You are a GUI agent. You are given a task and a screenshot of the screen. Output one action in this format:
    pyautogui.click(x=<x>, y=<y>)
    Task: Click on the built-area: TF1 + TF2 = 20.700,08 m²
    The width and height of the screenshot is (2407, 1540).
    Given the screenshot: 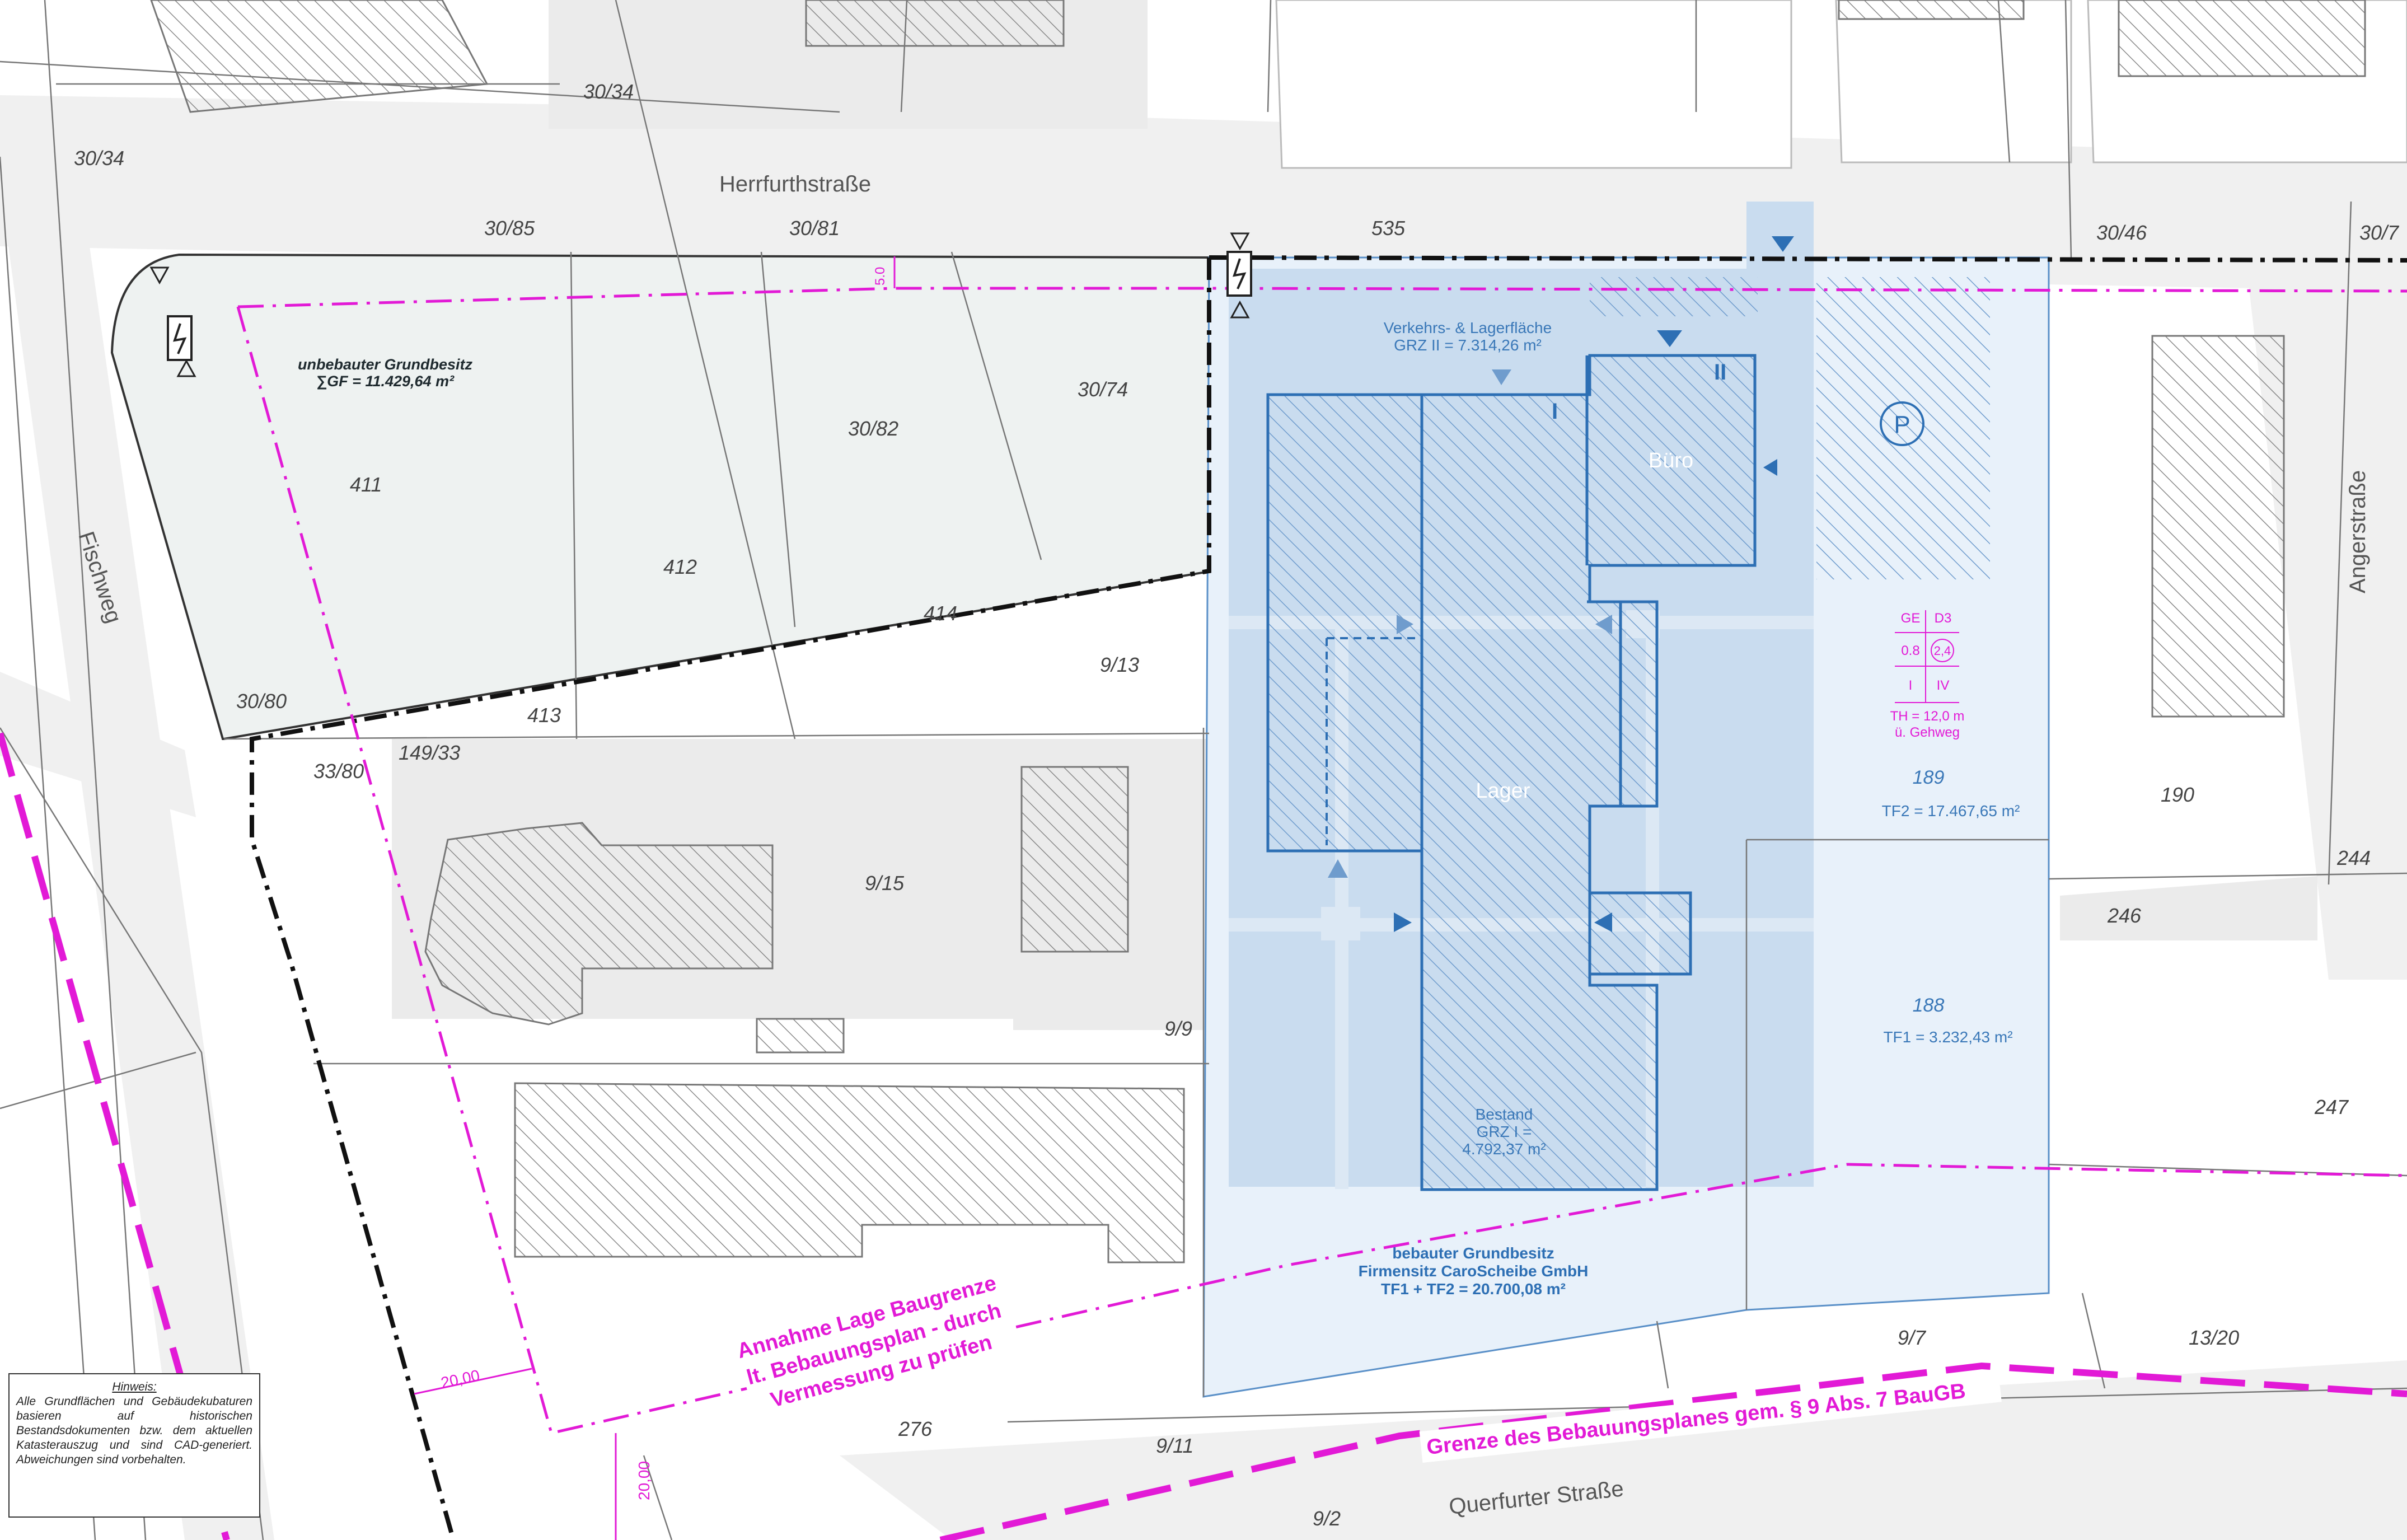 What is the action you would take?
    pyautogui.click(x=1474, y=1289)
    